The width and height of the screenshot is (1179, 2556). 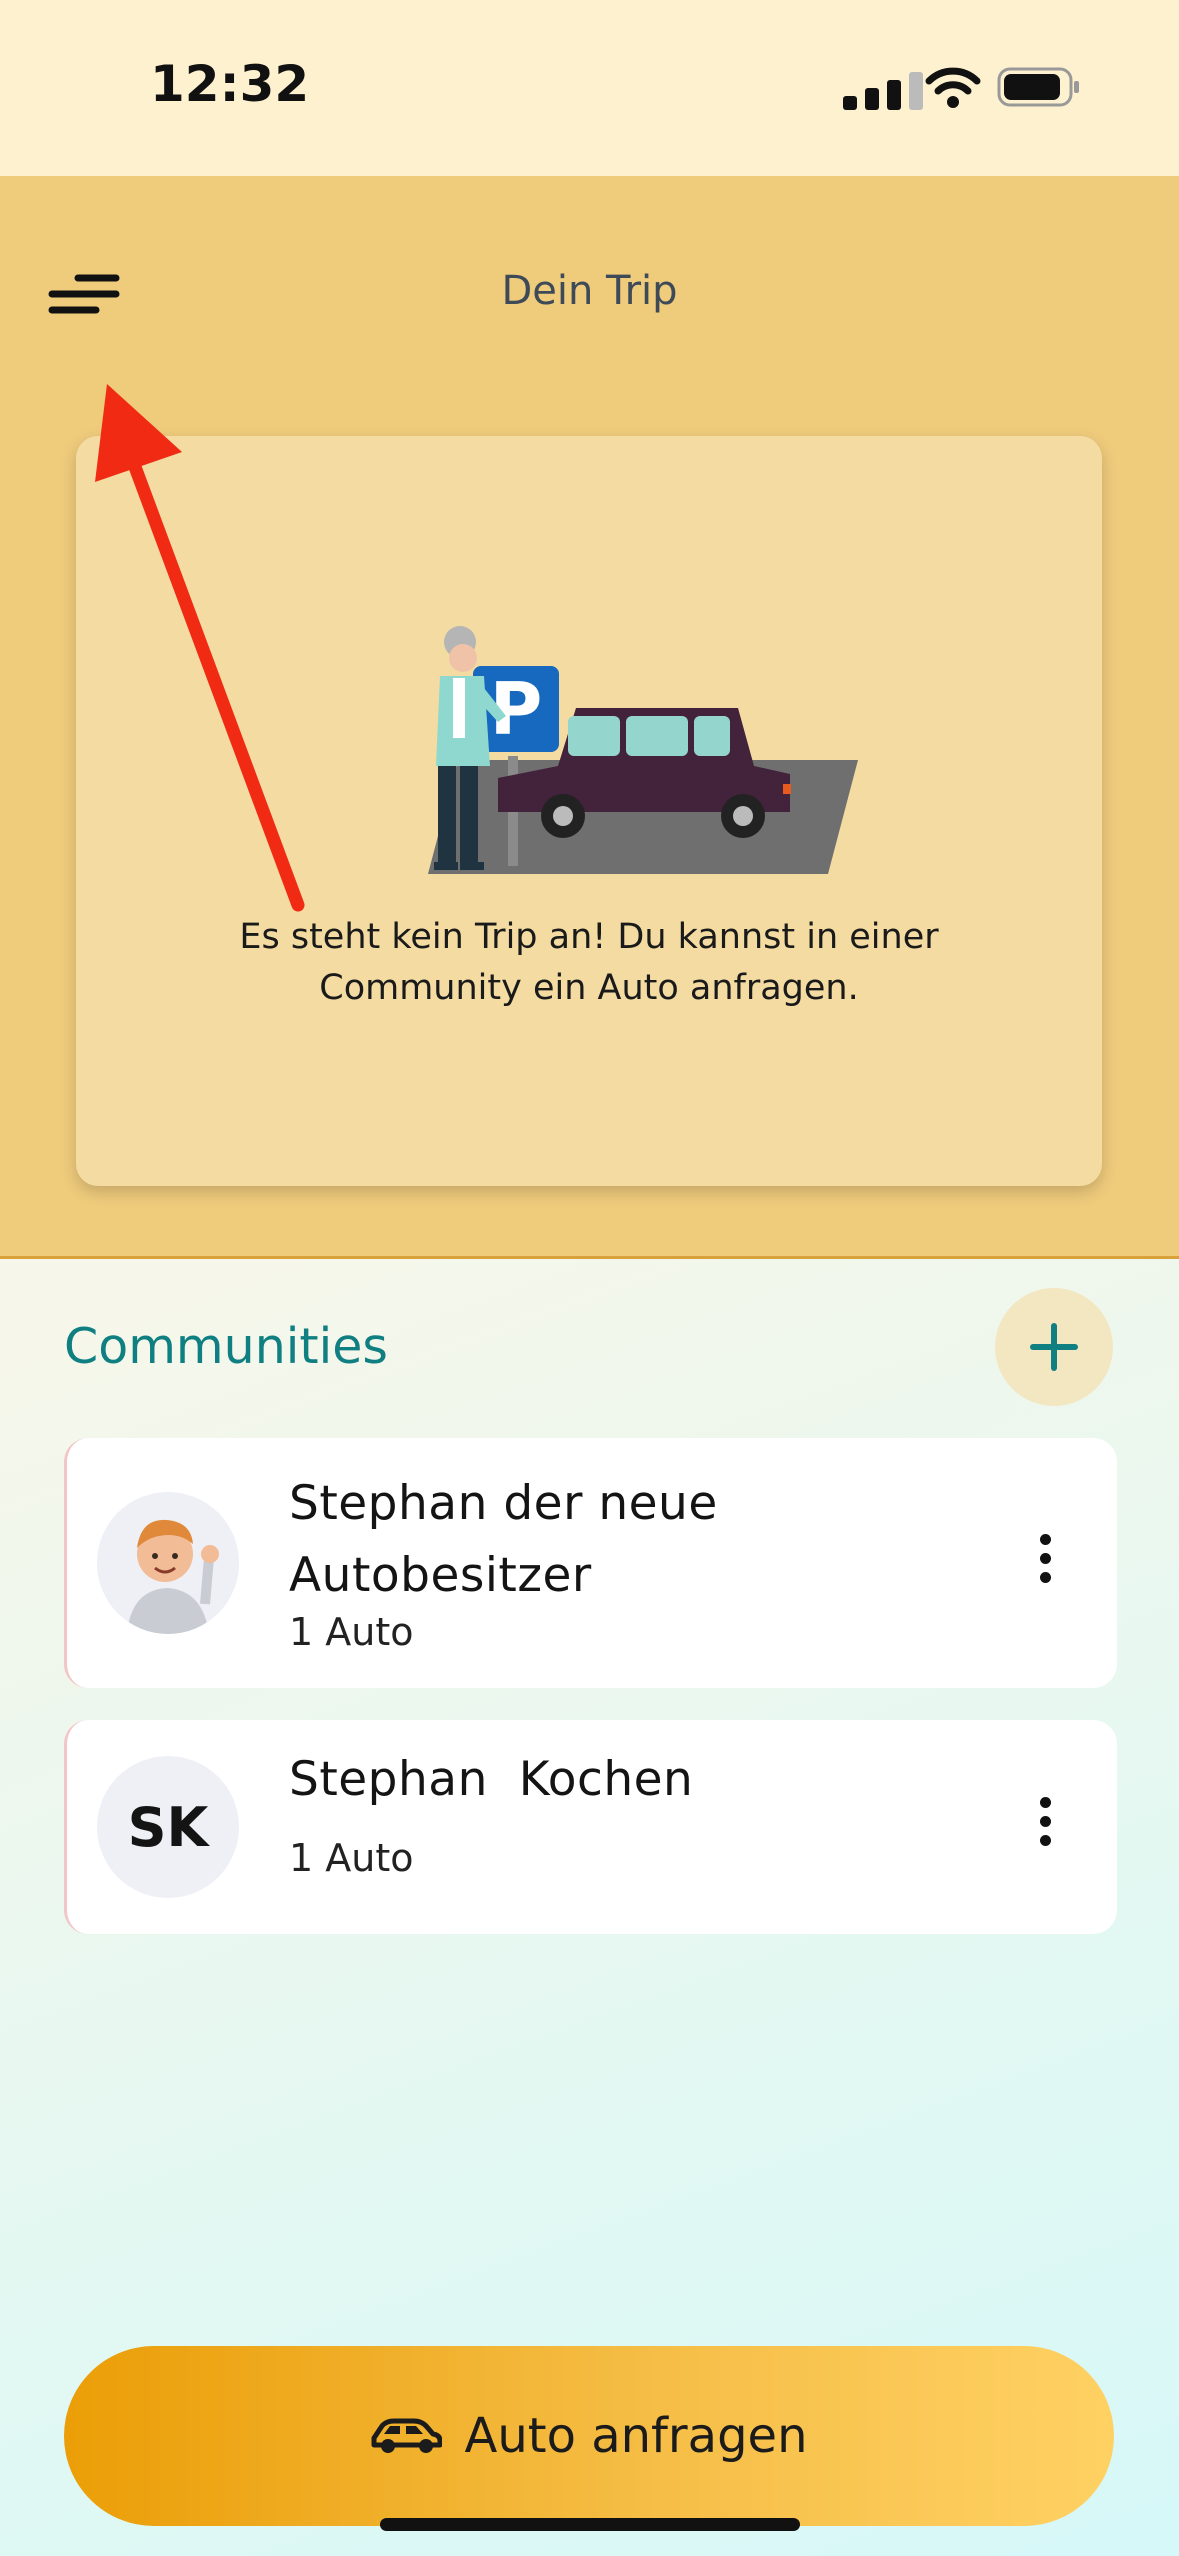 What do you see at coordinates (1038, 87) in the screenshot?
I see `battery-icon` at bounding box center [1038, 87].